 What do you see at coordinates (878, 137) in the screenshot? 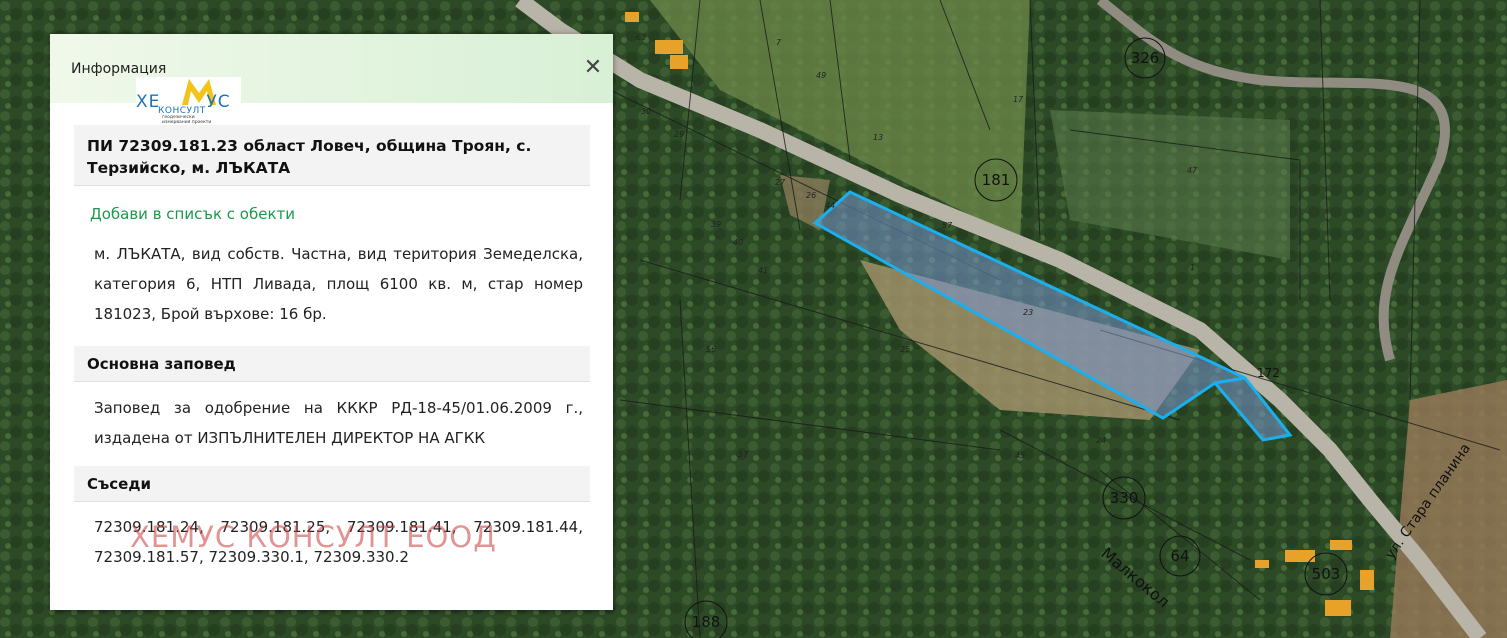
I see `map-parcel-label: 13` at bounding box center [878, 137].